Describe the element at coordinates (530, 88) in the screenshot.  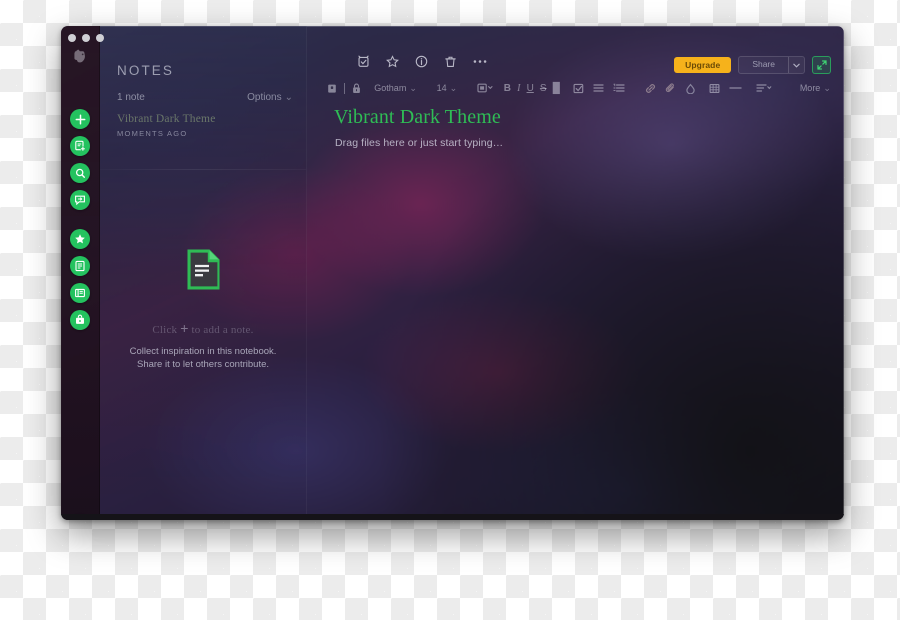
I see `underline-button: U` at that location.